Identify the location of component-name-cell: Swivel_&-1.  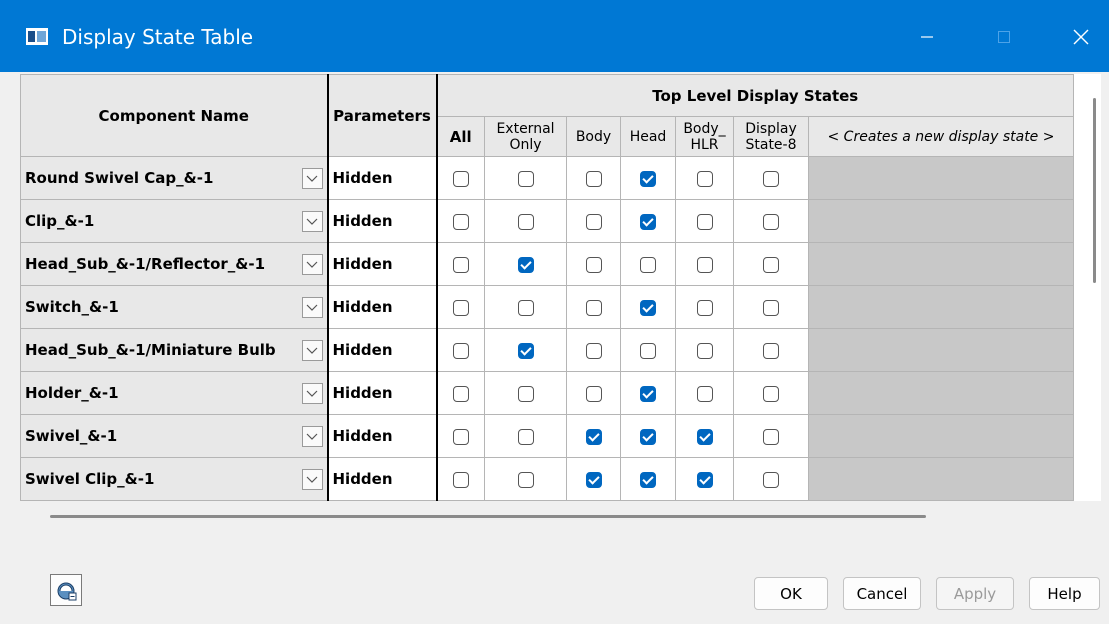
(174, 436).